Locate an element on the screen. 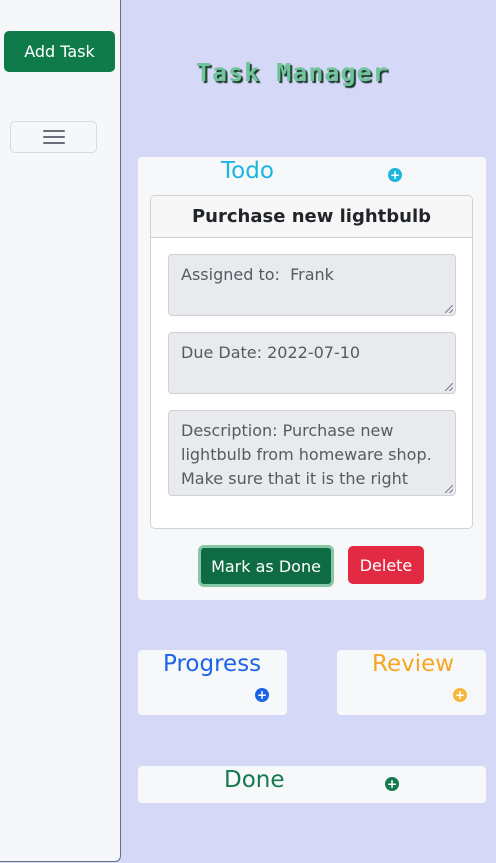 The width and height of the screenshot is (496, 863). delete-button: Delete is located at coordinates (386, 565).